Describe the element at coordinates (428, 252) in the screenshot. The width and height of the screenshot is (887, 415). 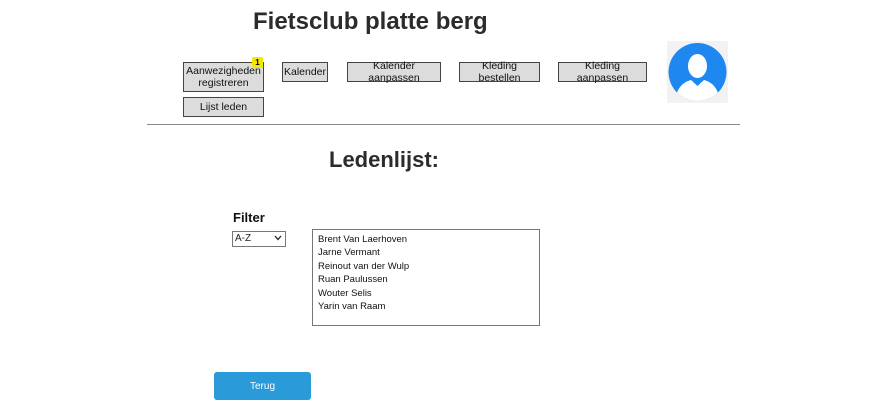
I see `list-item: Jarne Vermant` at that location.